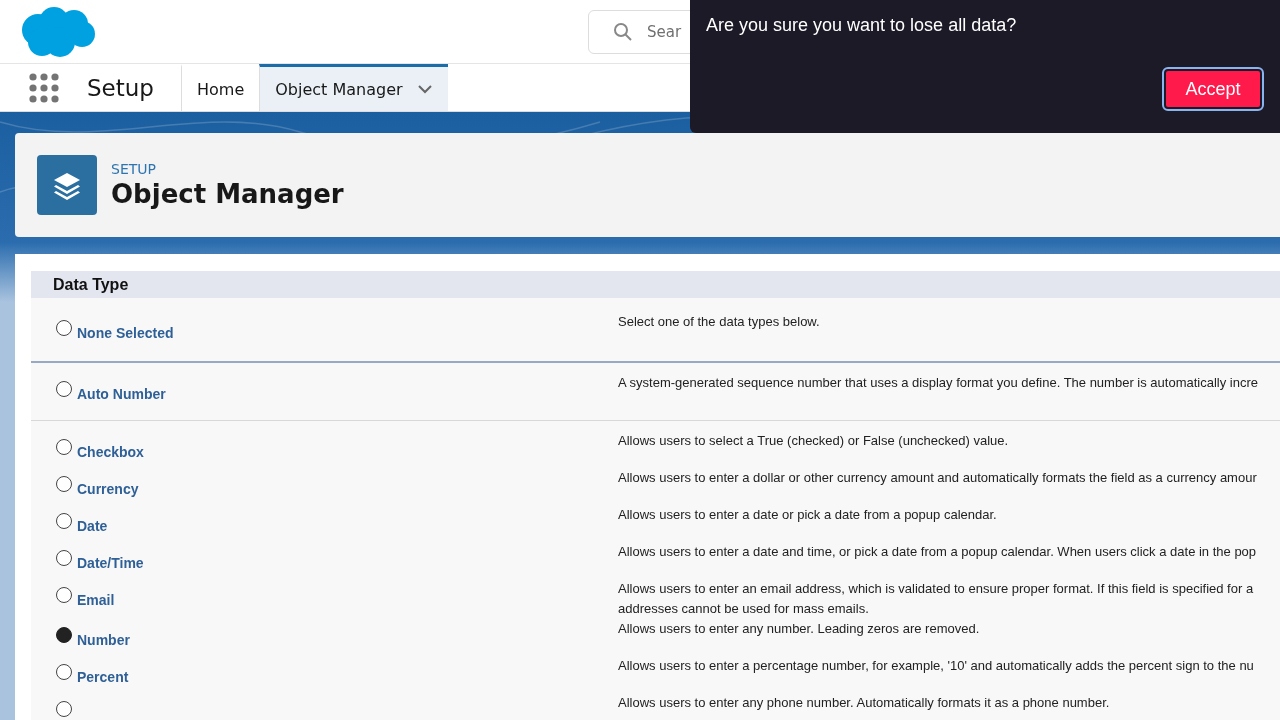  Describe the element at coordinates (121, 394) in the screenshot. I see `data-type-label: Auto Number` at that location.